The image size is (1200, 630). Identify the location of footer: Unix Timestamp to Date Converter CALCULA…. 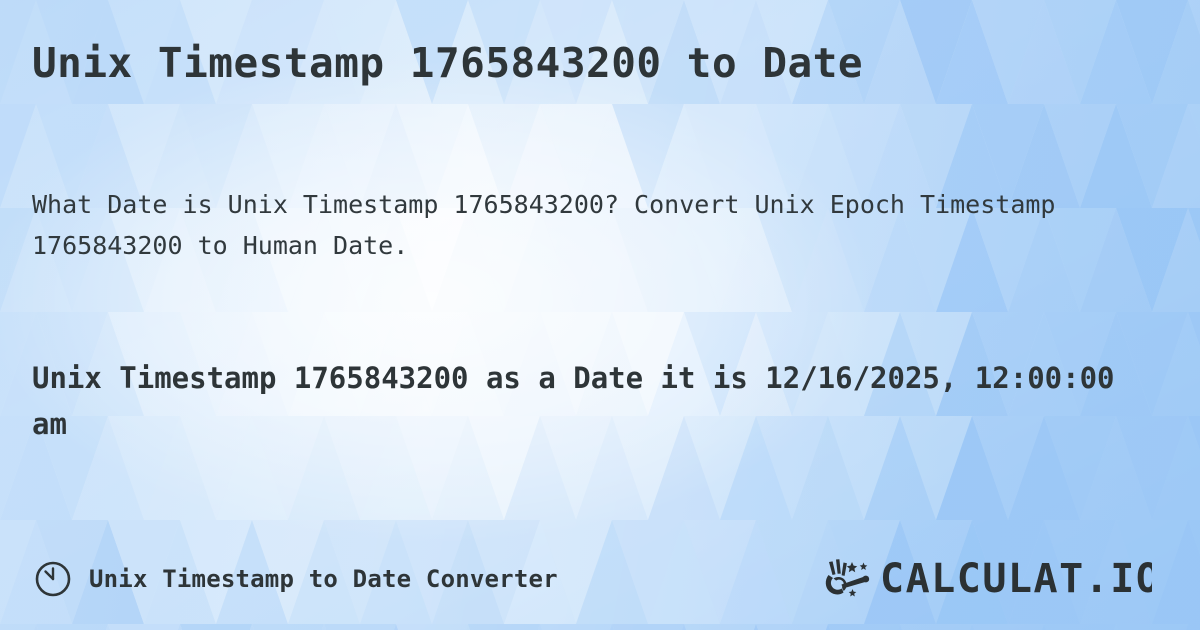
(600, 579).